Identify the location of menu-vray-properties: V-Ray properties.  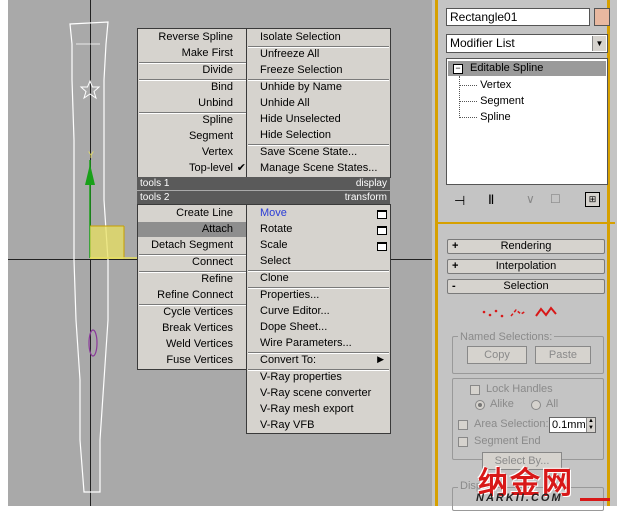
(318, 377).